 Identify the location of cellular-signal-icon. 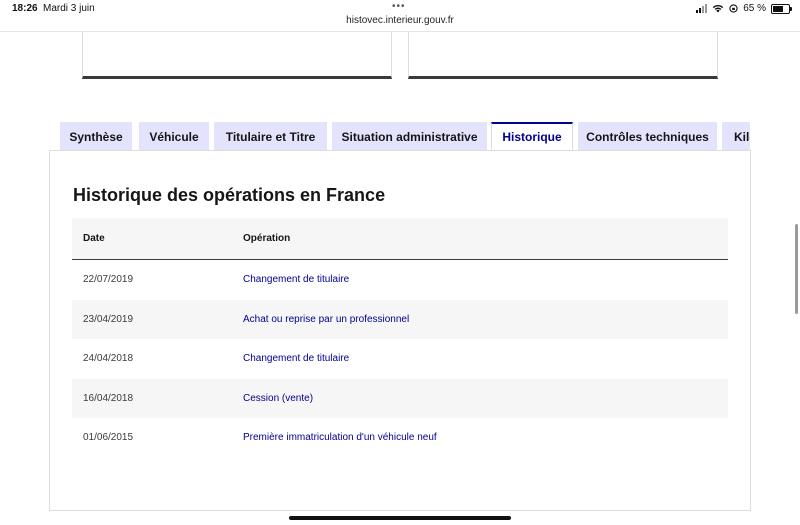
(702, 8).